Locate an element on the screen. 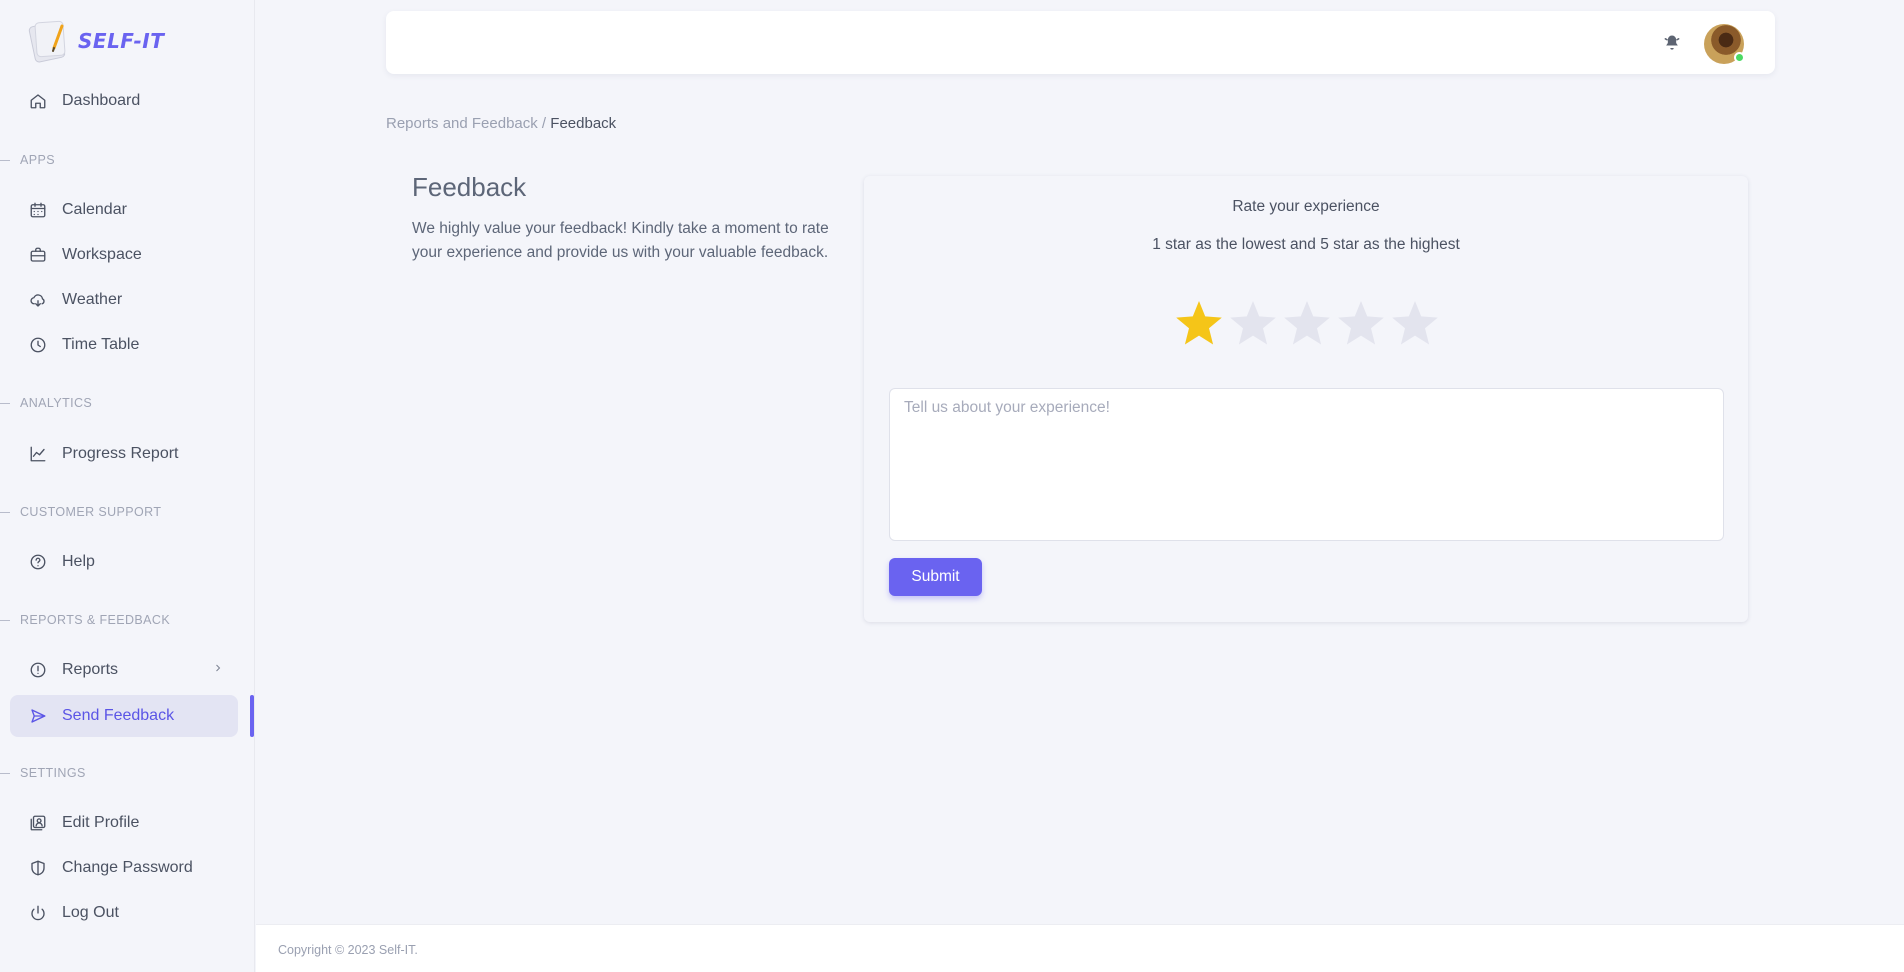 The image size is (1904, 972). copyright-text: Copyright © 2023 Self-IT. is located at coordinates (348, 950).